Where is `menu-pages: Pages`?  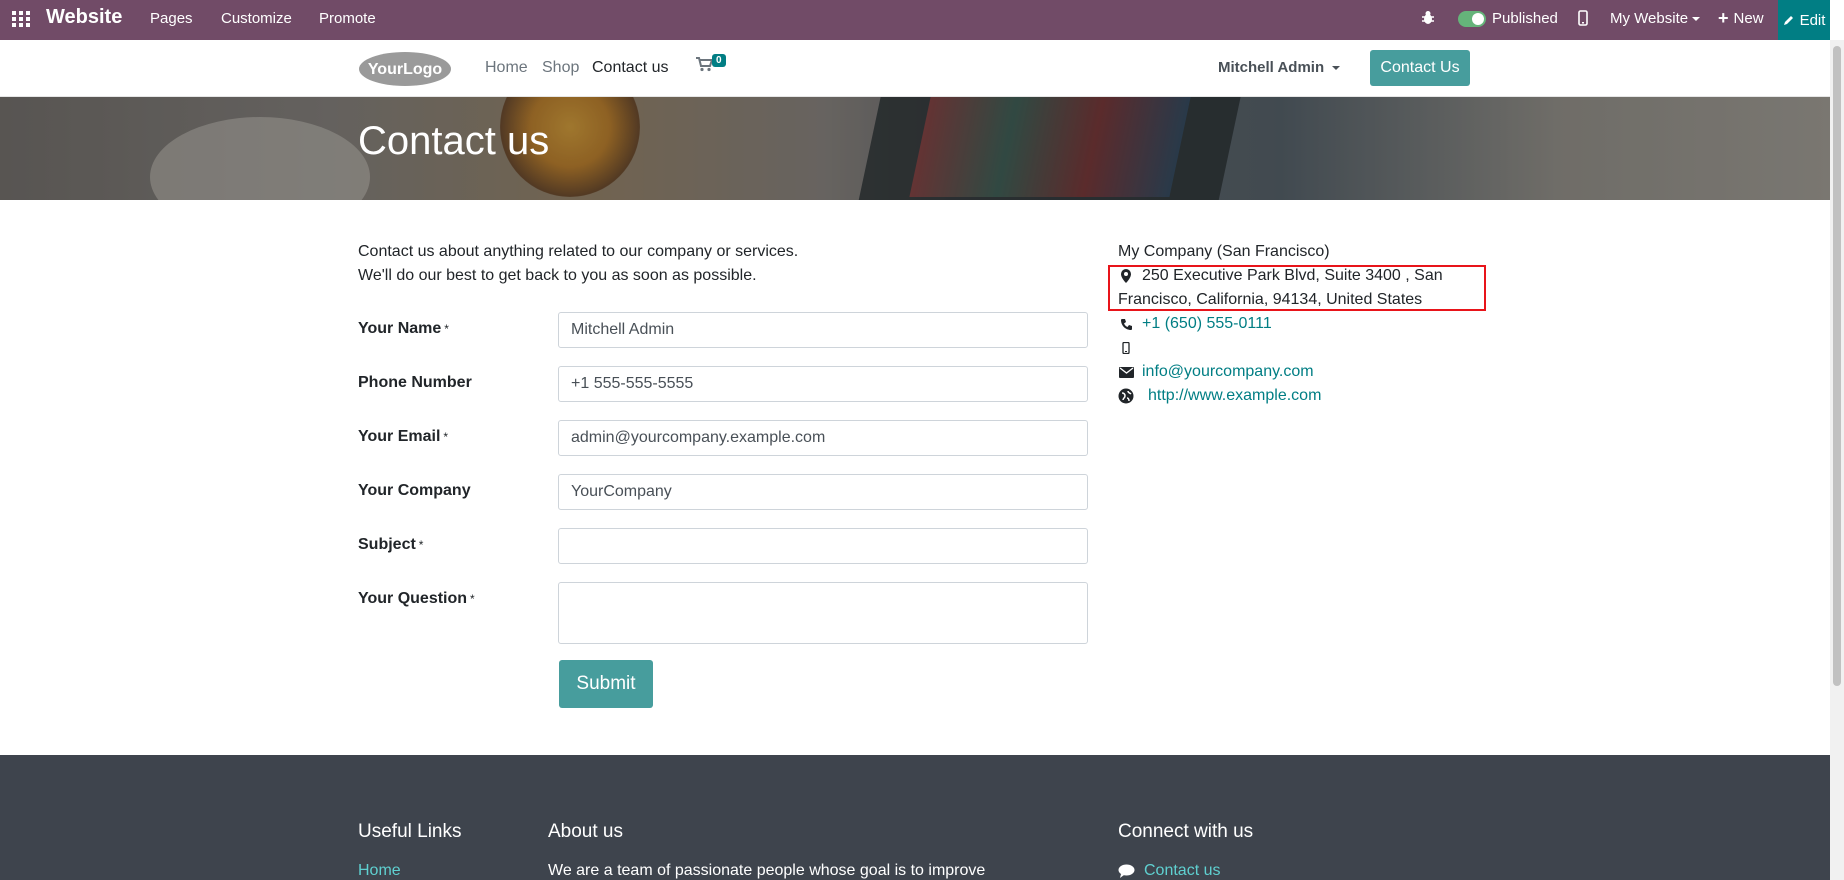 menu-pages: Pages is located at coordinates (171, 18).